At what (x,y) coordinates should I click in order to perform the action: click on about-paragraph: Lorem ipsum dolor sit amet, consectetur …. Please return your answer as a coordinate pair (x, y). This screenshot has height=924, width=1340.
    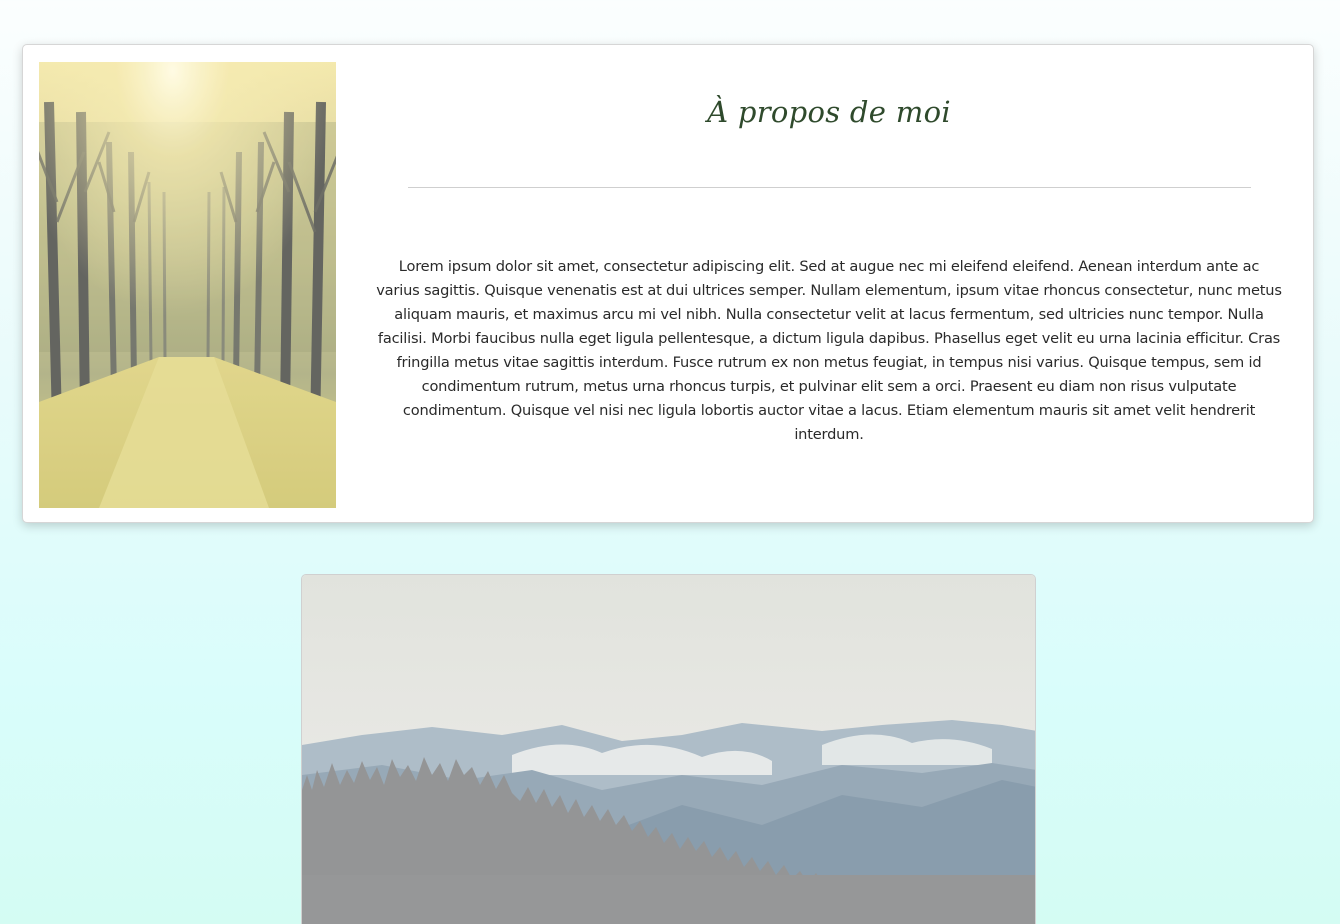
    Looking at the image, I should click on (829, 350).